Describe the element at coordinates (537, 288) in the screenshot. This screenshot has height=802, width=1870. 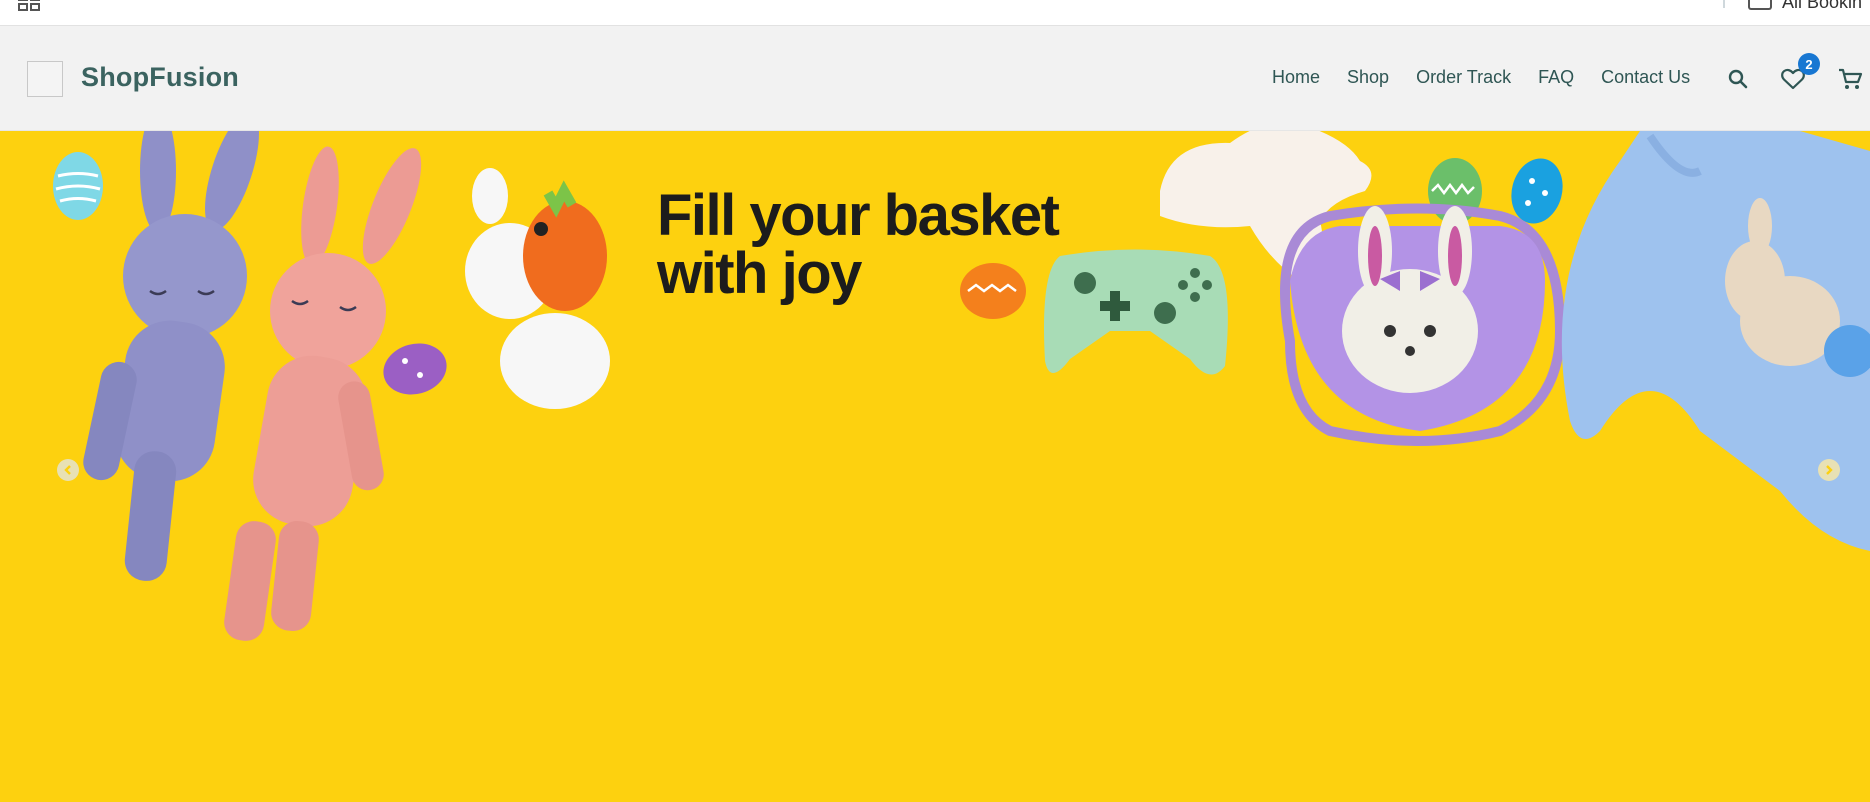
I see `pop-it-bunny-toy` at that location.